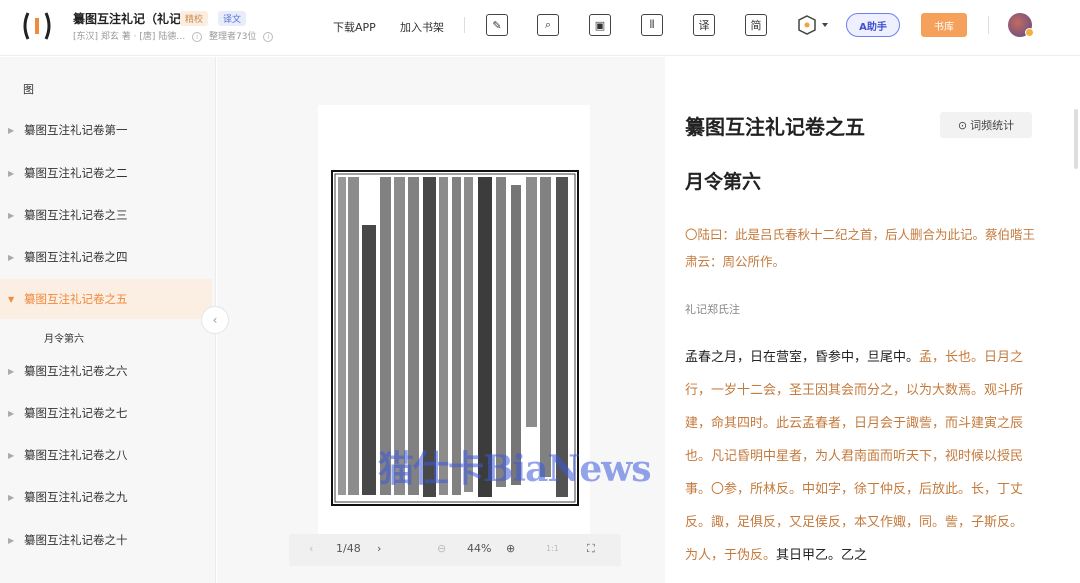 This screenshot has height=583, width=1080. Describe the element at coordinates (76, 215) in the screenshot. I see `toc-item-label: 纂图互注礼记卷之三` at that location.